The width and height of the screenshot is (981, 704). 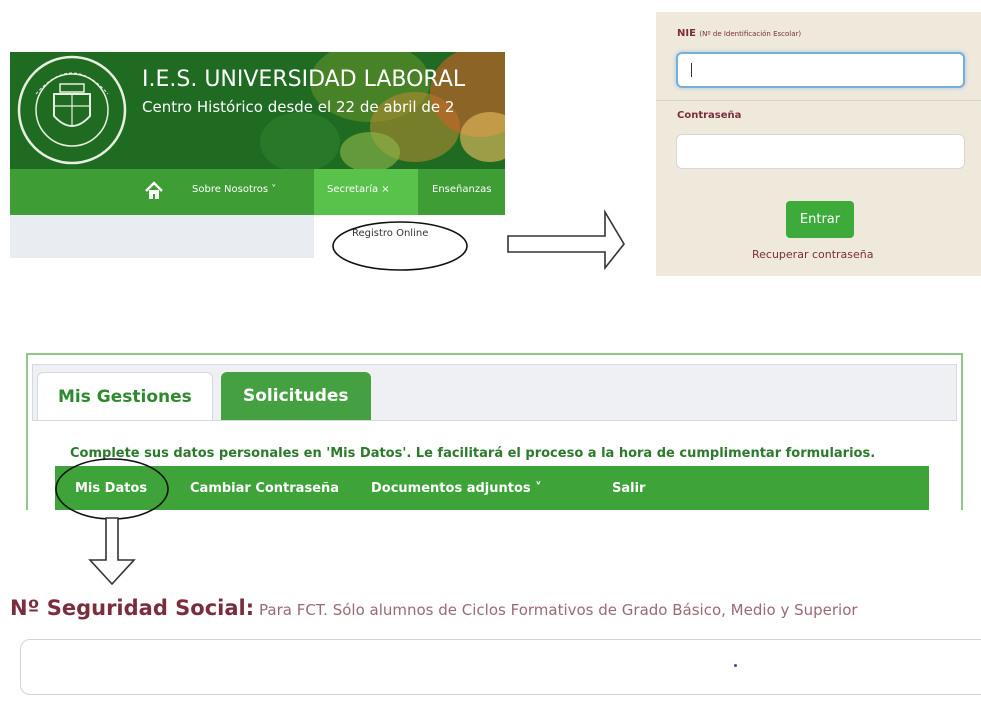 What do you see at coordinates (112, 489) in the screenshot?
I see `highlight-ellipse-mis-datos` at bounding box center [112, 489].